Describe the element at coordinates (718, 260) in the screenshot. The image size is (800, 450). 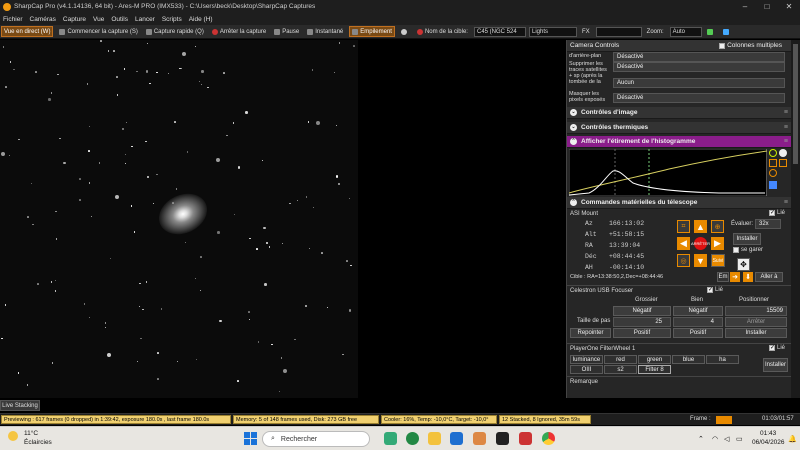
I see `tracking-button: Suivi` at that location.